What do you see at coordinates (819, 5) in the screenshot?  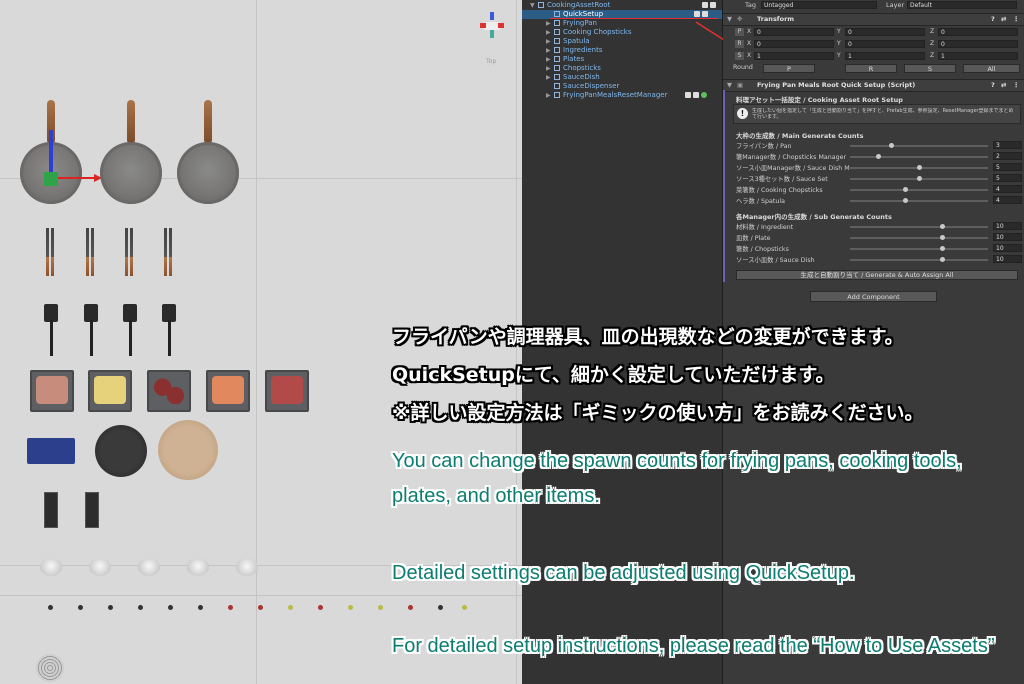 I see `tag-dropdown: Untagged` at bounding box center [819, 5].